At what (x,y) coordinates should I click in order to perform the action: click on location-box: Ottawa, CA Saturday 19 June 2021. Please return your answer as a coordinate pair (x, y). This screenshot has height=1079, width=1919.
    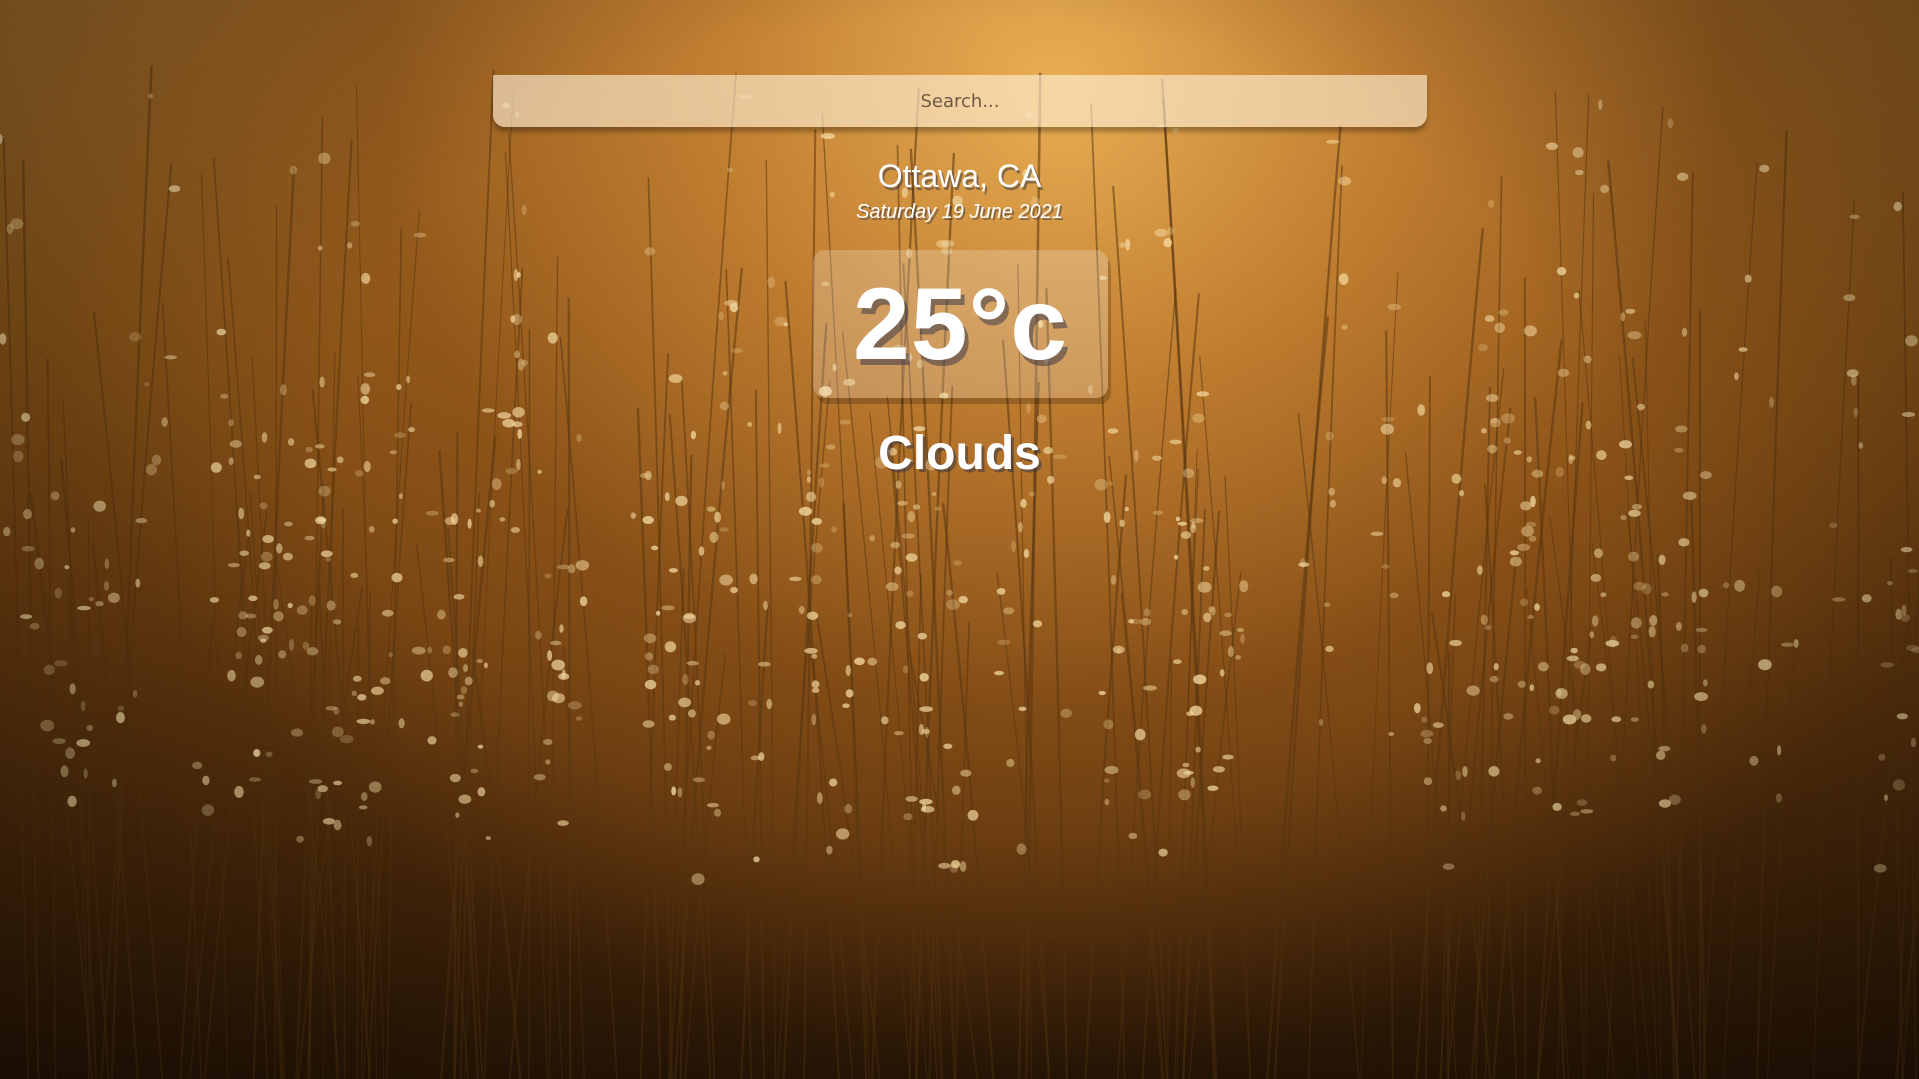
    Looking at the image, I should click on (959, 191).